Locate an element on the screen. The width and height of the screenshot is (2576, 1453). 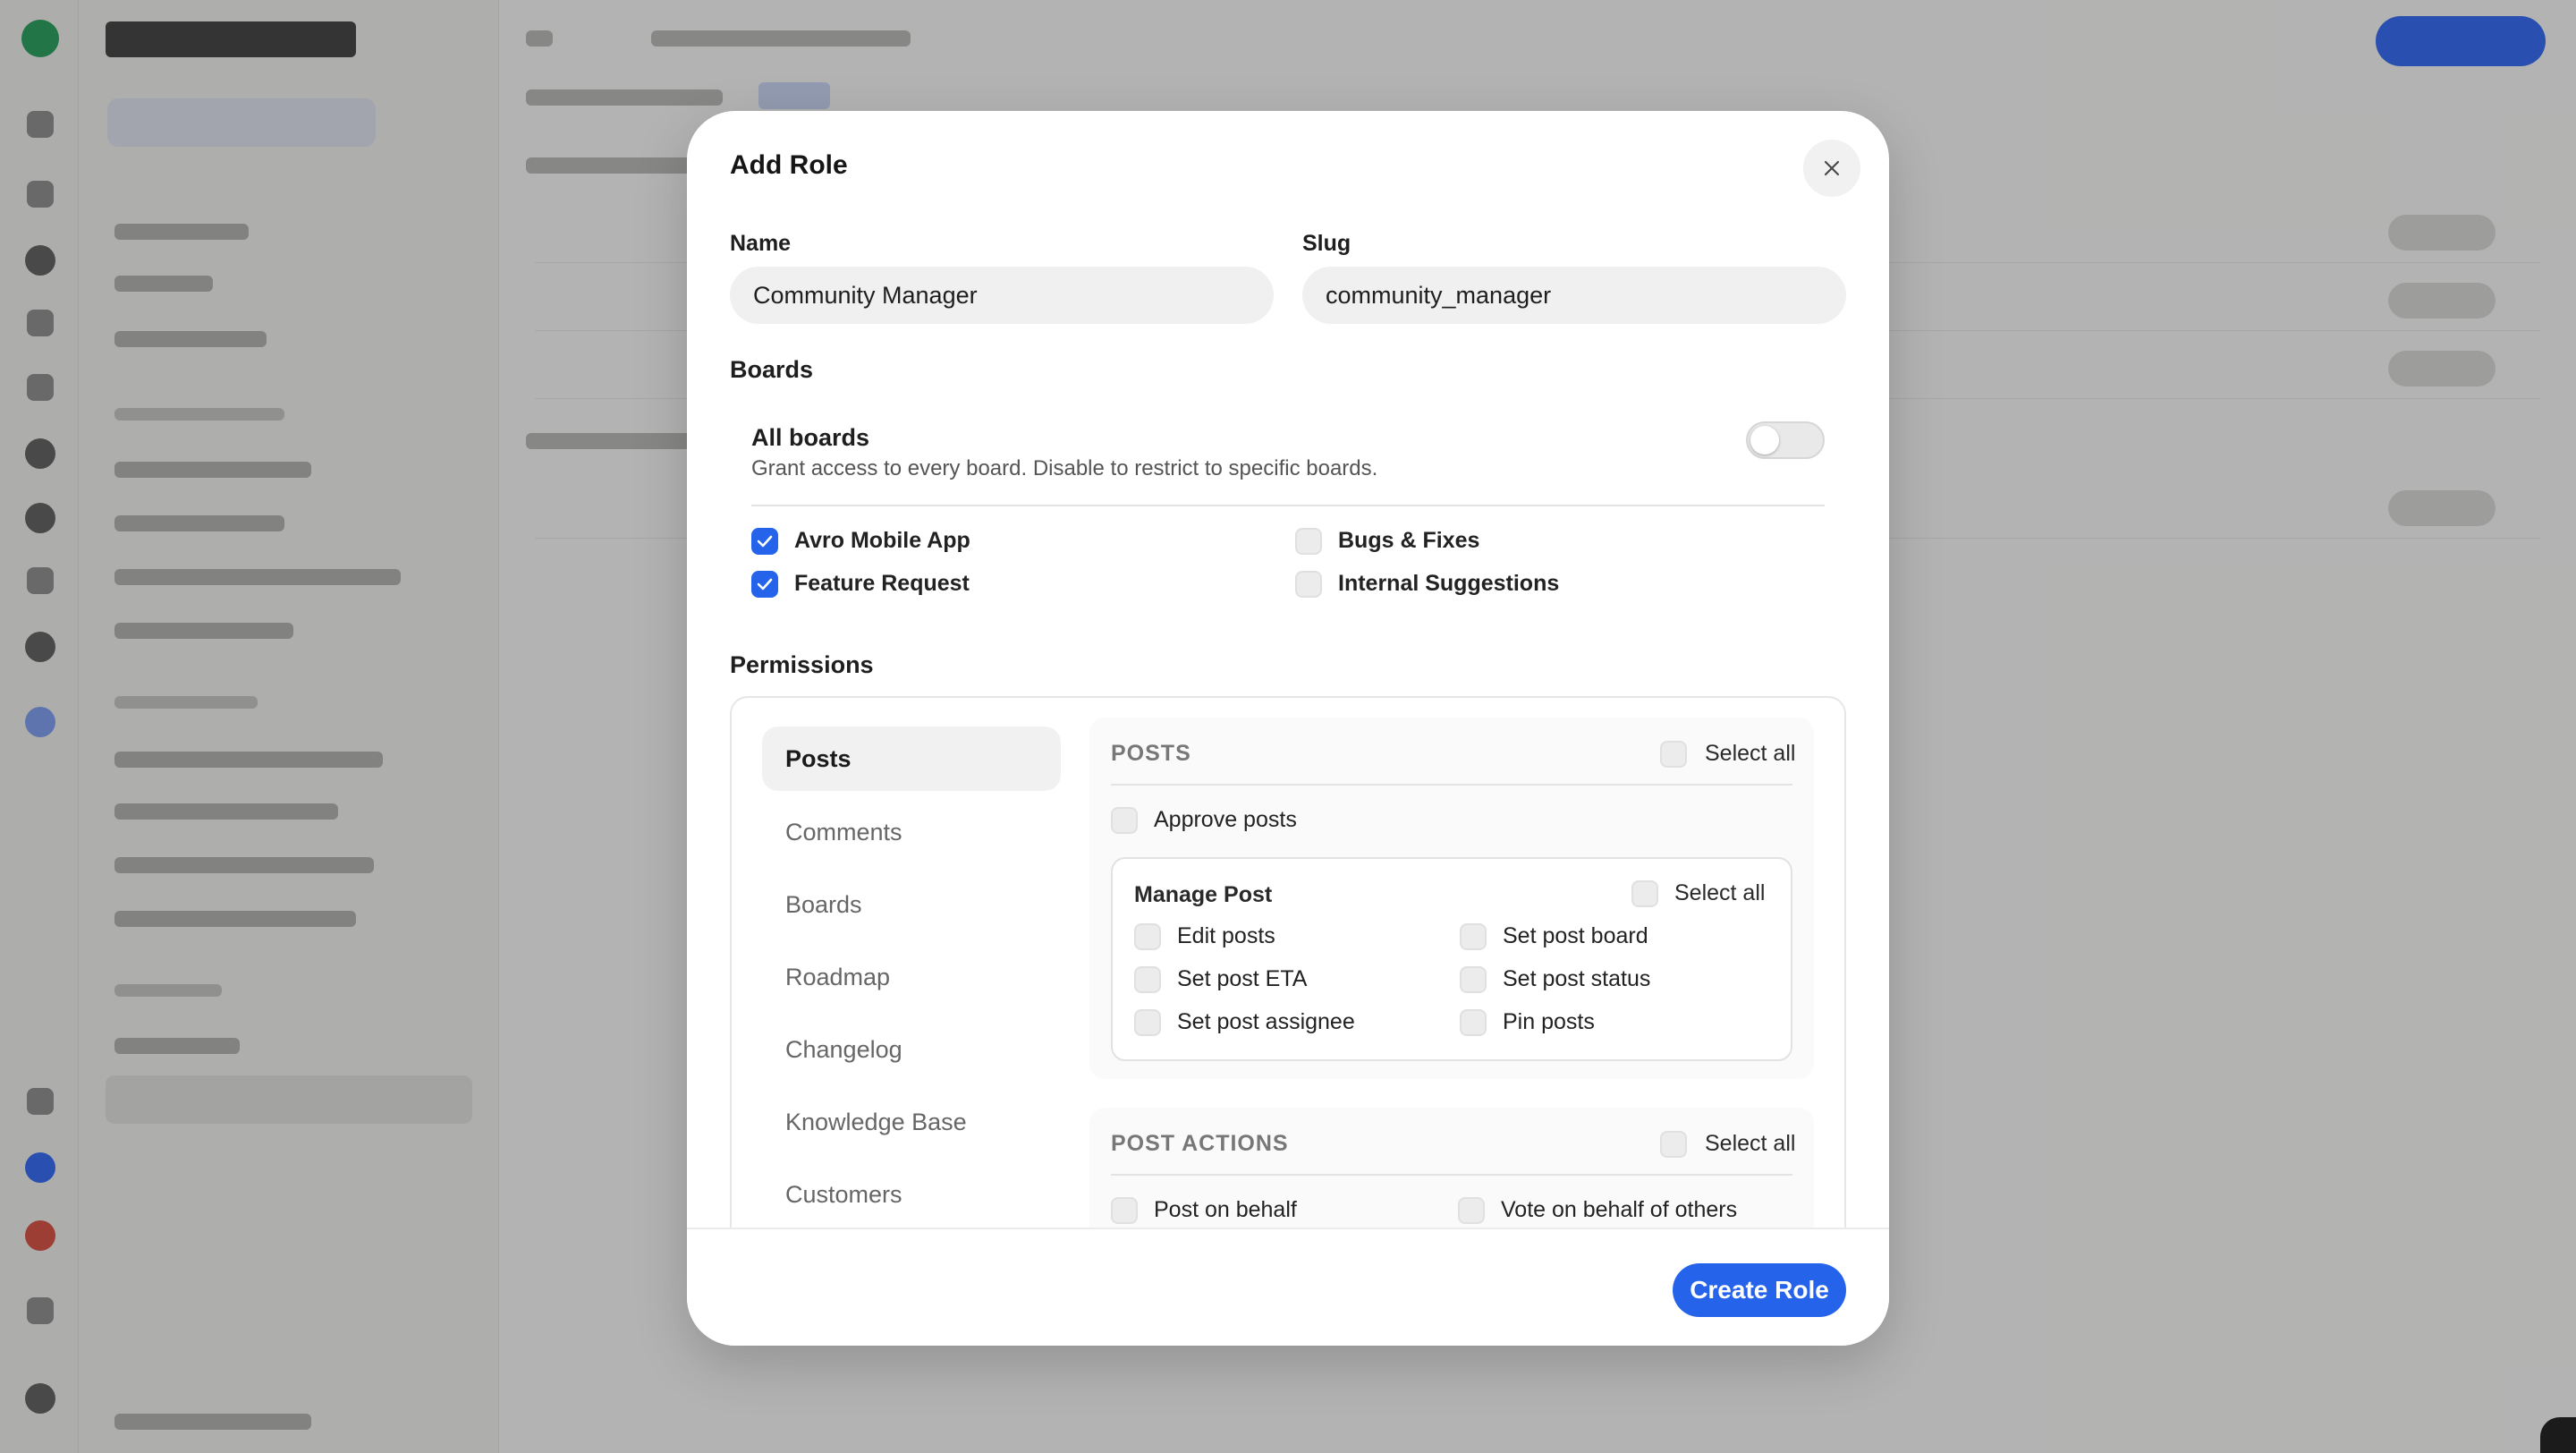
post-actions-select-all-label: Select all is located at coordinates (1750, 1143).